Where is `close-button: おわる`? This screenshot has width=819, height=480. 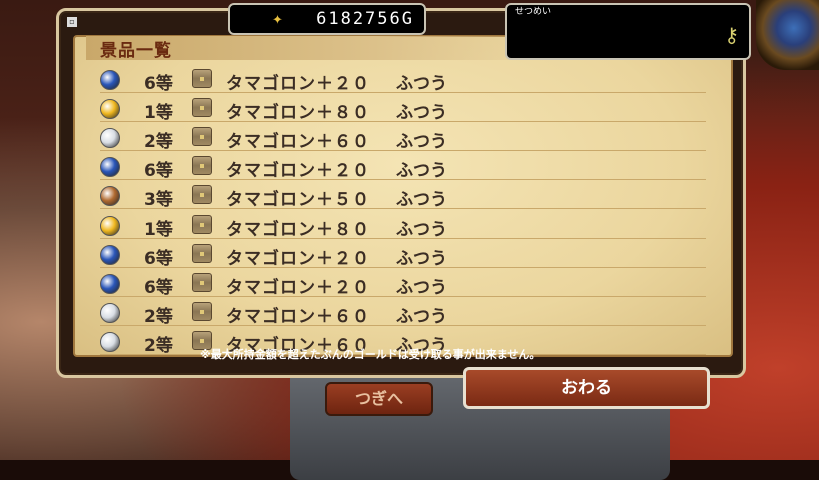 close-button: おわる is located at coordinates (586, 388).